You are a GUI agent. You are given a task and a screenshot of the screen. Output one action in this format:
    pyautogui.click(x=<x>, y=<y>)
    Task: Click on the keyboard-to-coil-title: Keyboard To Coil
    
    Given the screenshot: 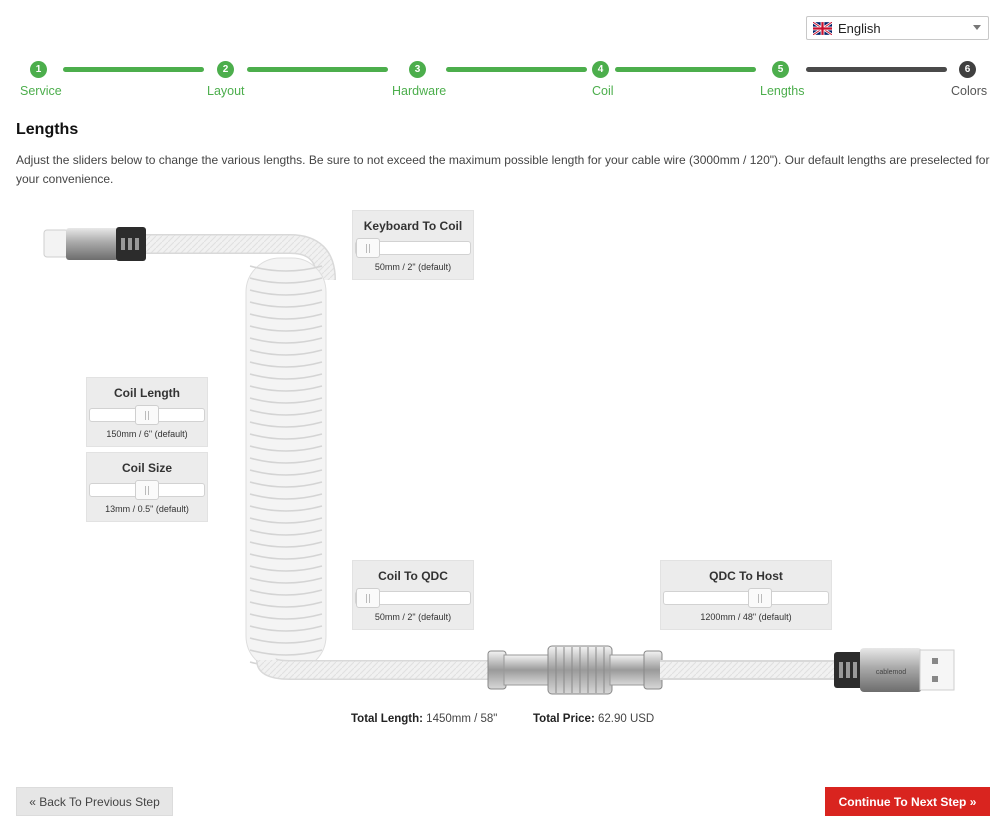 What is the action you would take?
    pyautogui.click(x=413, y=226)
    